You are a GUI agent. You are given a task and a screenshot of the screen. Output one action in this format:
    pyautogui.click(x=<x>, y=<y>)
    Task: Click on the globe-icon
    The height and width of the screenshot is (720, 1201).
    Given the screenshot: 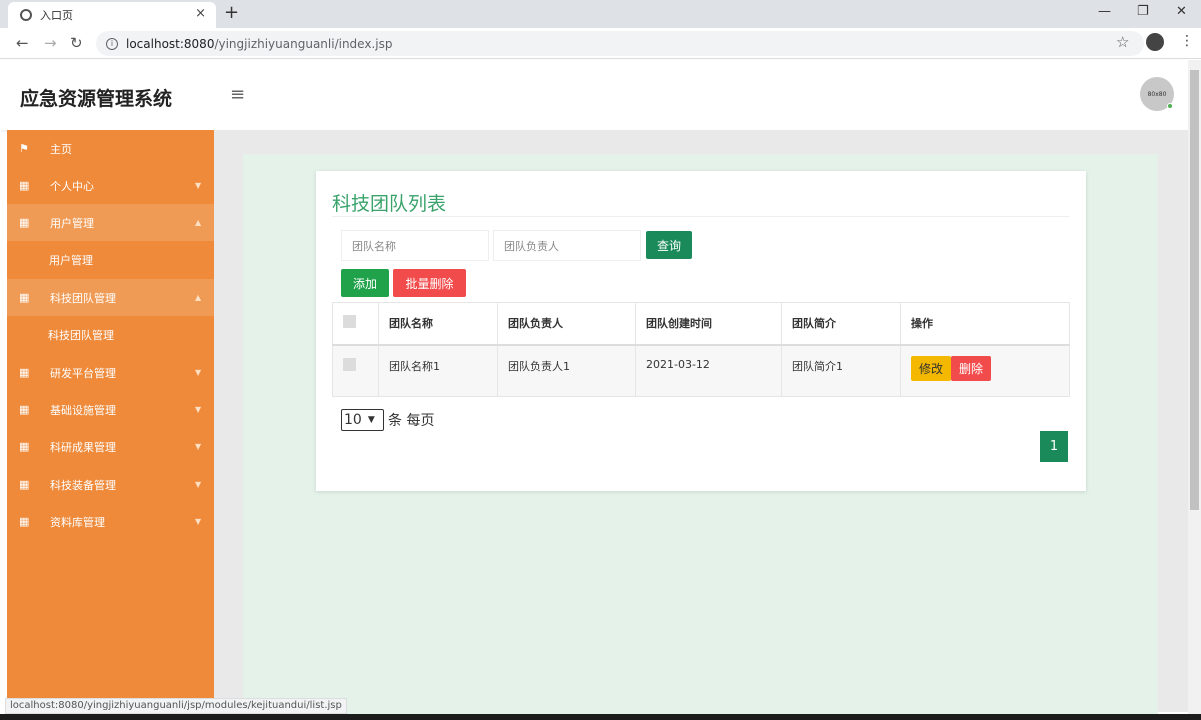 What is the action you would take?
    pyautogui.click(x=26, y=15)
    